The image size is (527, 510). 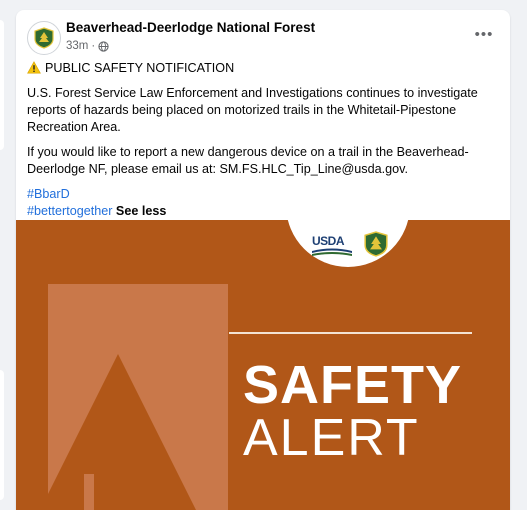 I want to click on alert-title: ALERT, so click(x=331, y=438).